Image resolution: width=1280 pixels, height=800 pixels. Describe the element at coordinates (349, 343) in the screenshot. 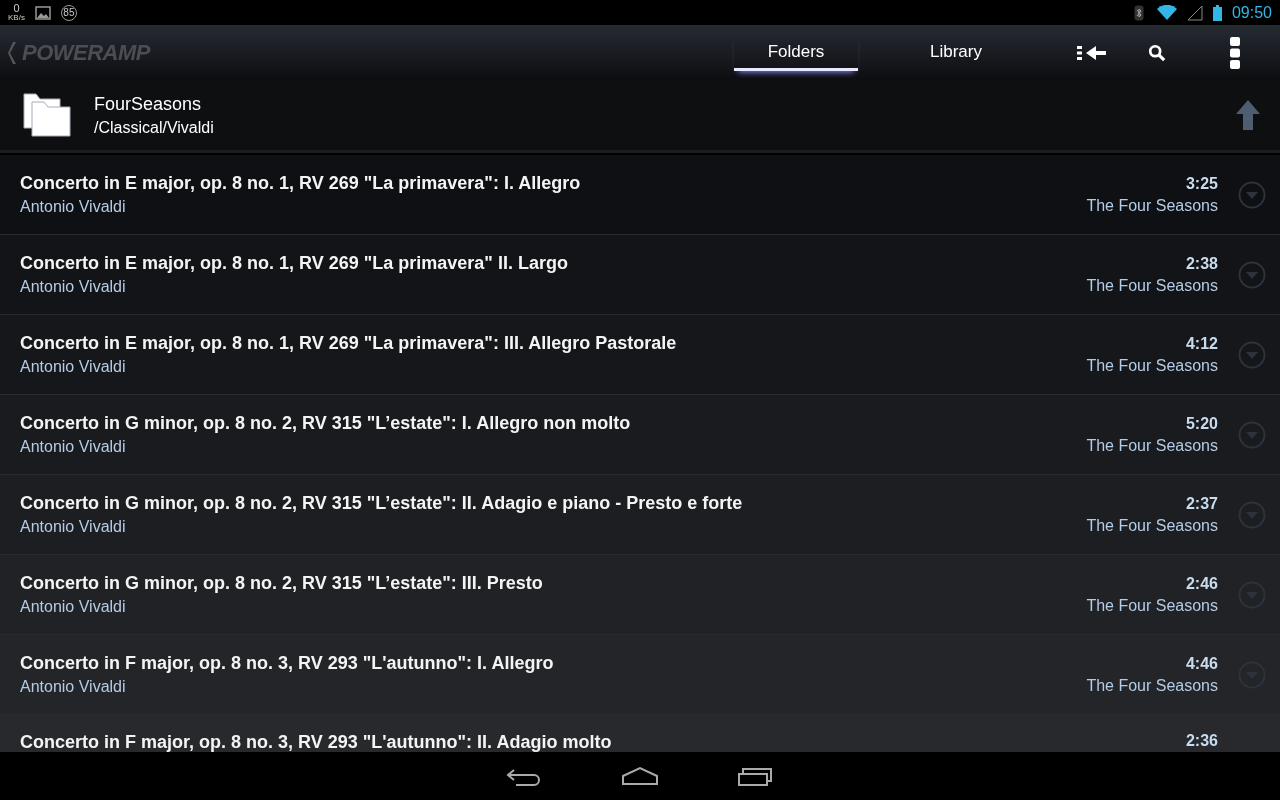

I see `track-title: Concerto in E major, op. 8 no. 1, RV 269 "La primavera": III. Allegro Pastorale` at that location.